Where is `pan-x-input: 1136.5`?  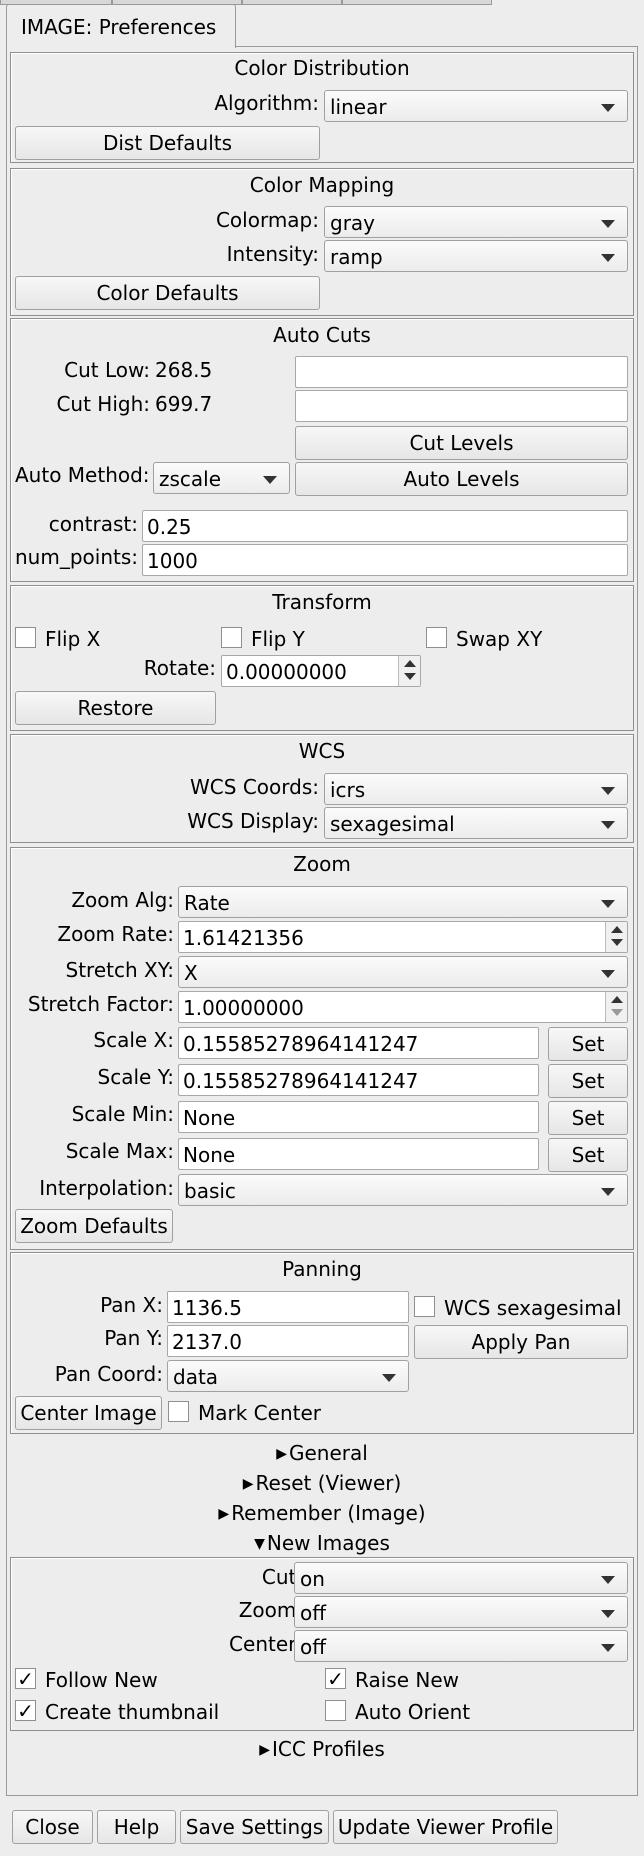
pan-x-input: 1136.5 is located at coordinates (288, 1307).